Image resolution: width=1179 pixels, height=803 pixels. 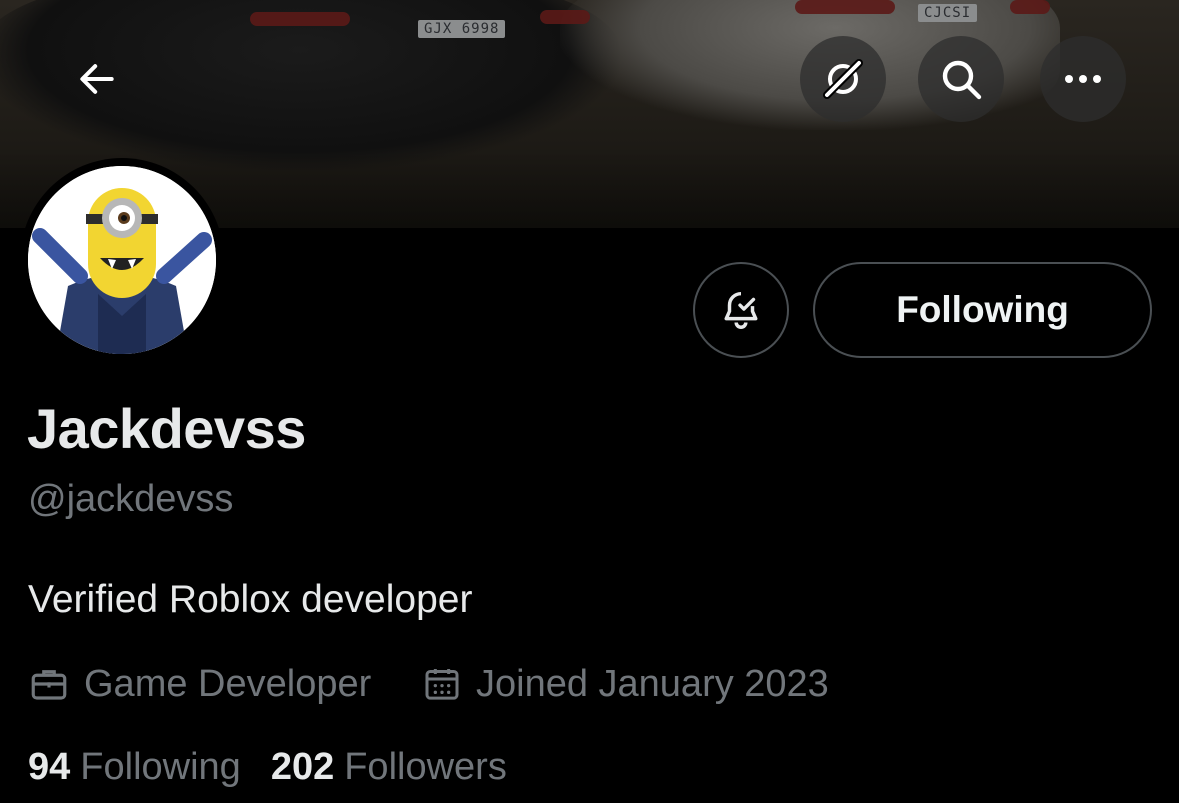 What do you see at coordinates (425, 767) in the screenshot?
I see `followers-label: Followers` at bounding box center [425, 767].